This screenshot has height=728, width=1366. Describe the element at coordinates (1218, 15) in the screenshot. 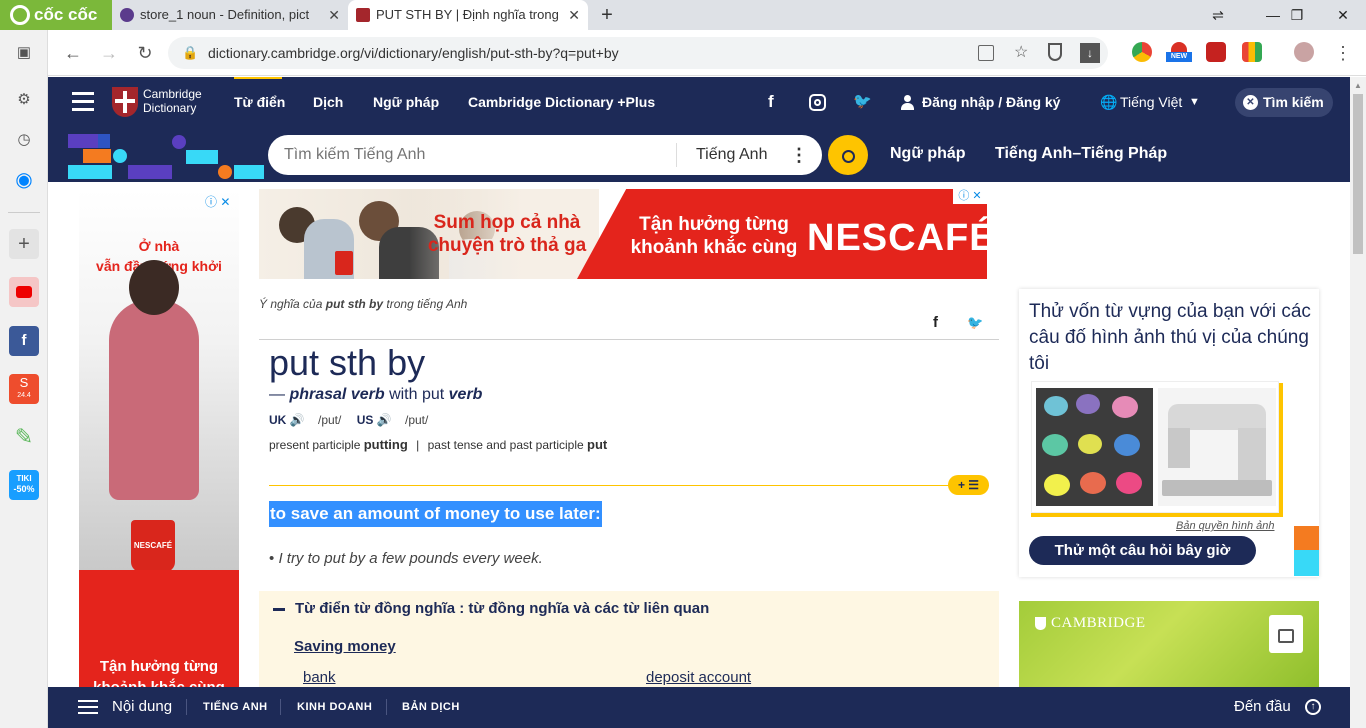

I see `tab-menu-icon: ⇌` at that location.